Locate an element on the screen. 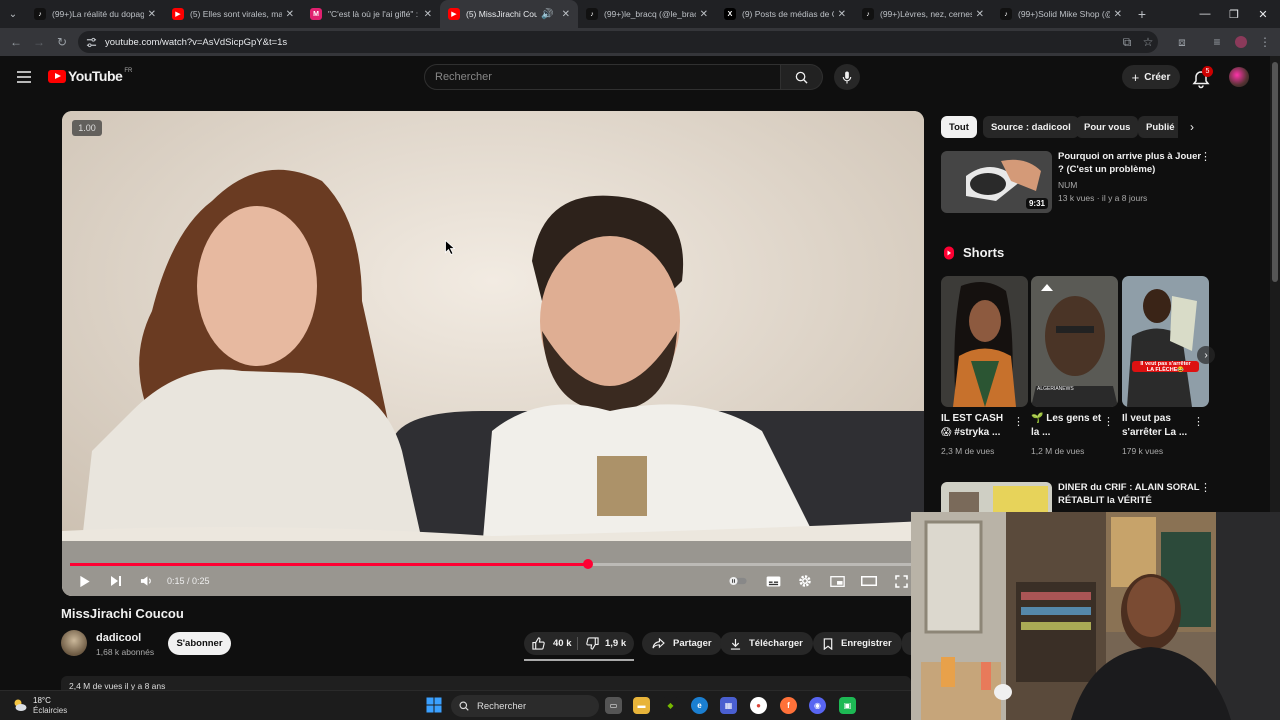 The width and height of the screenshot is (1280, 720). search-button is located at coordinates (802, 77).